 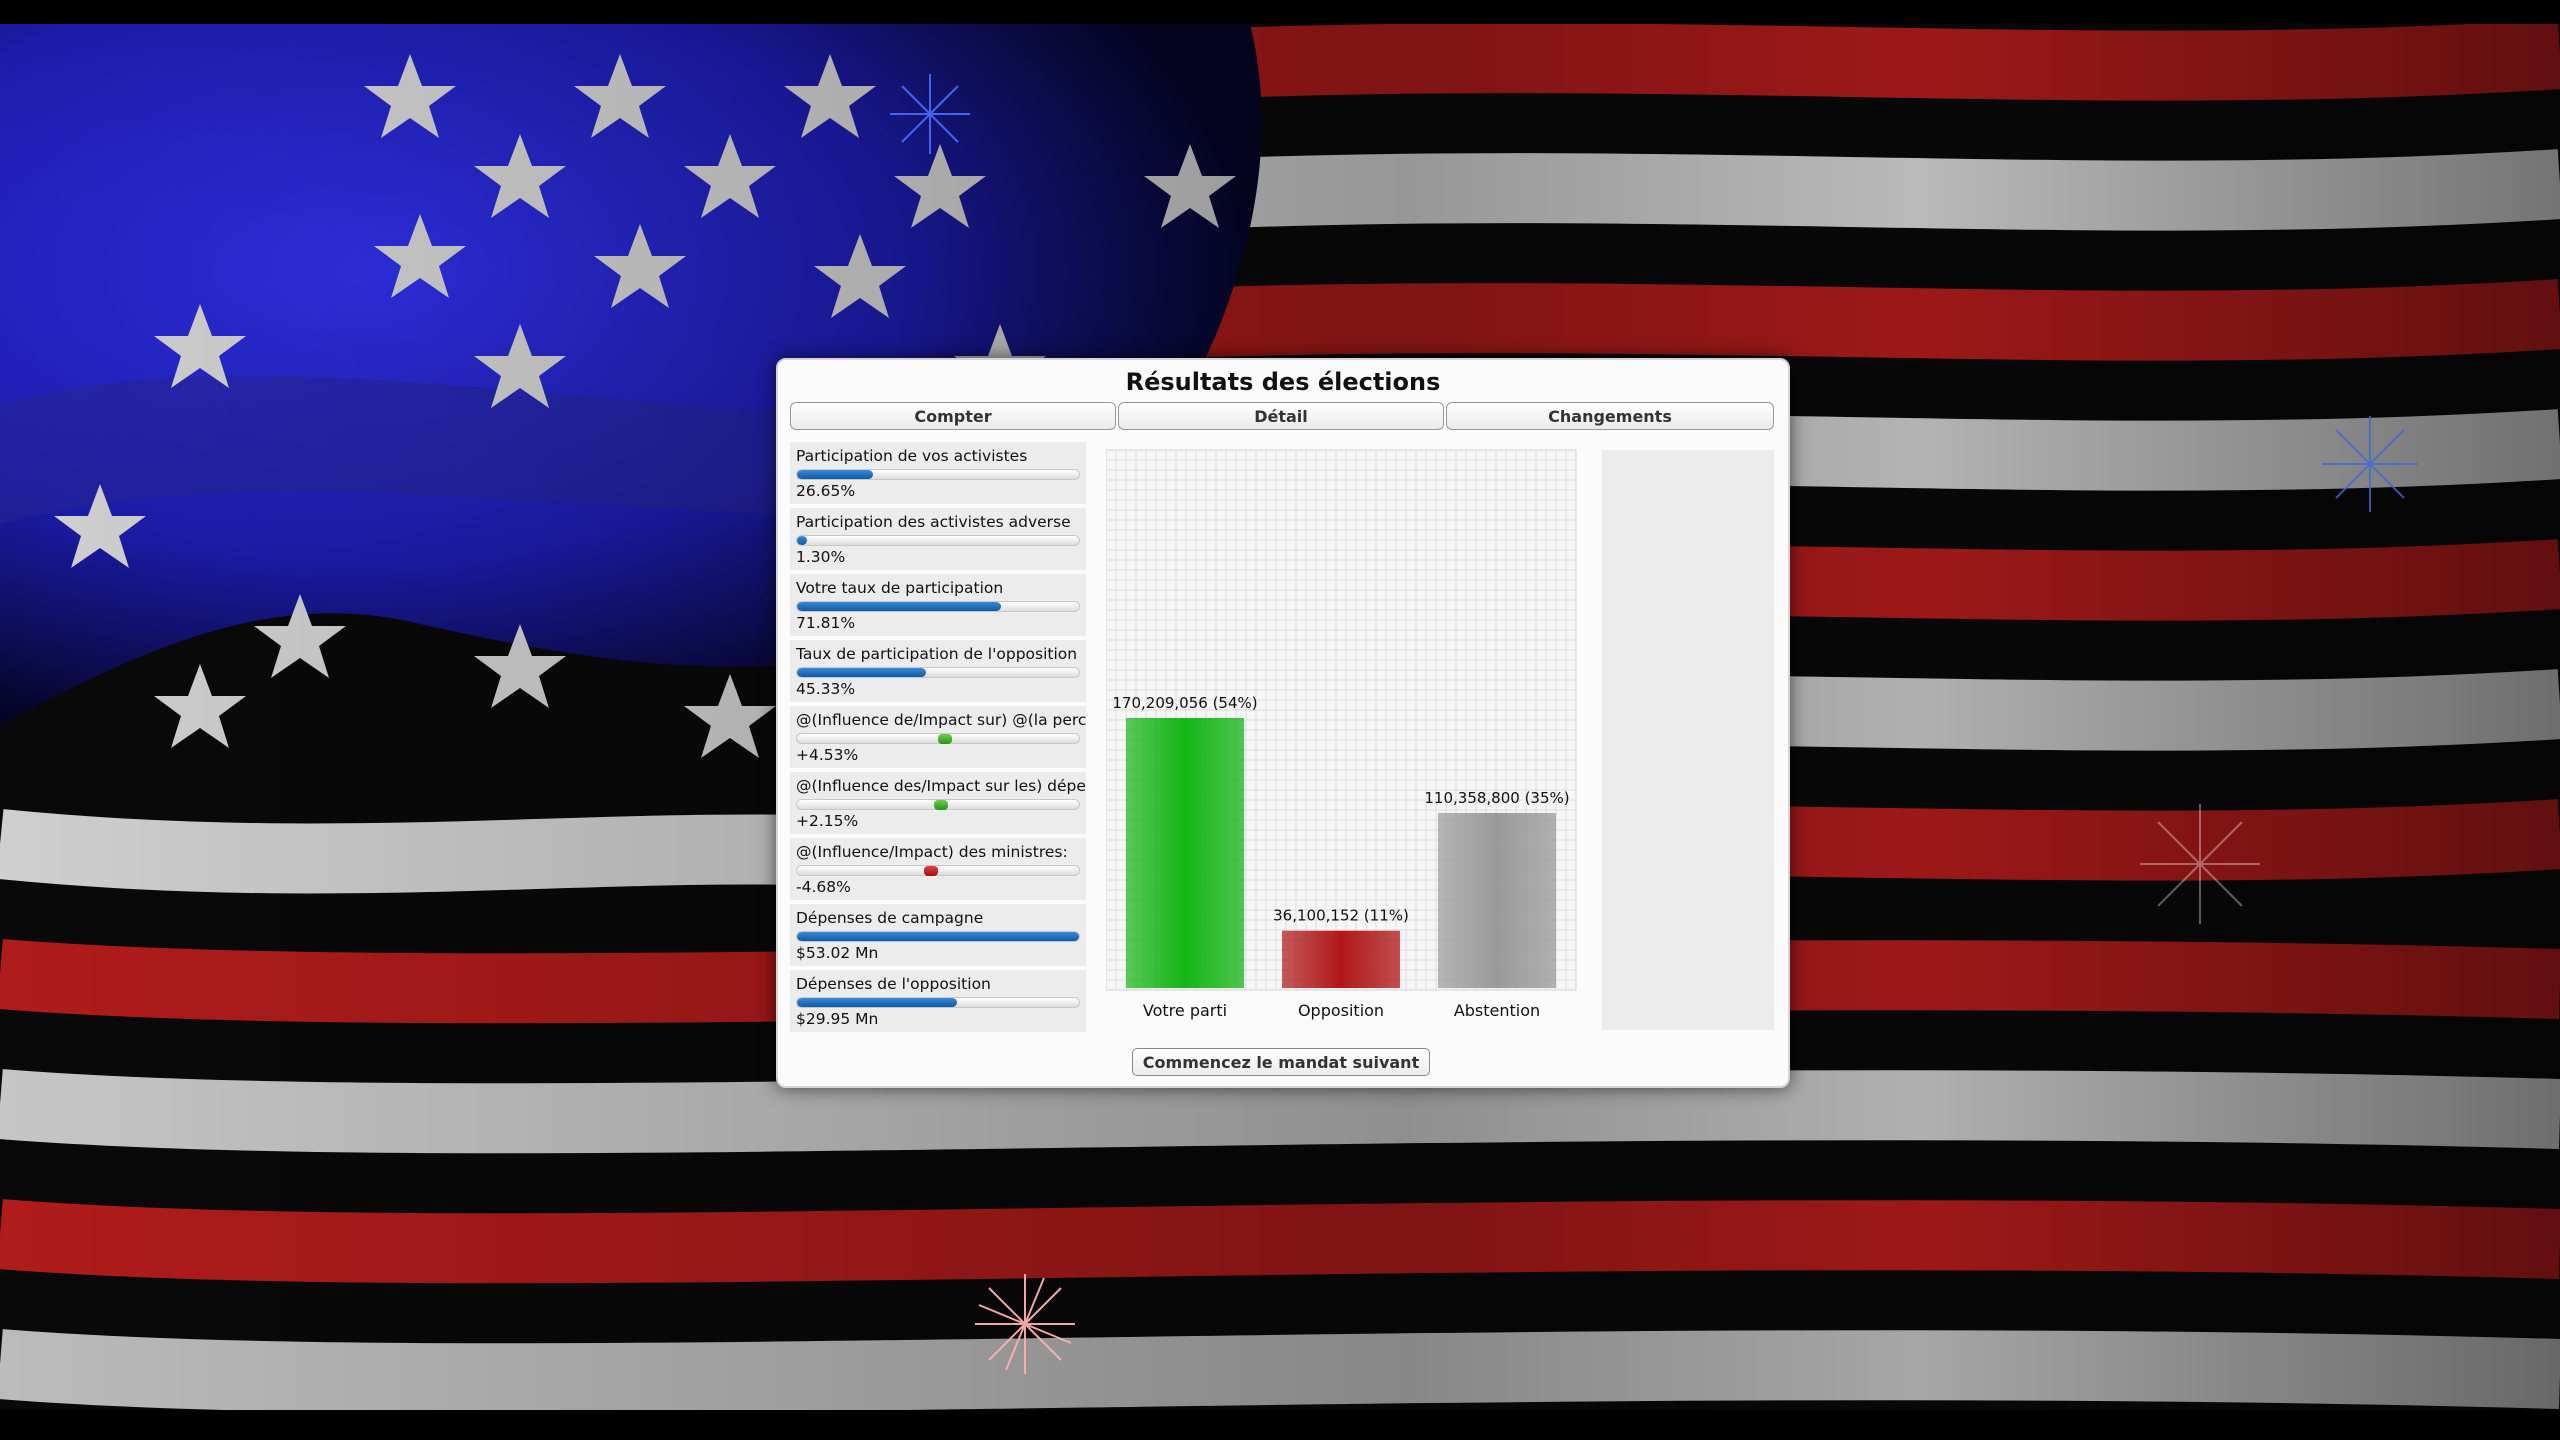 What do you see at coordinates (912, 456) in the screenshot?
I see `stat-label: Participation de vos activistes` at bounding box center [912, 456].